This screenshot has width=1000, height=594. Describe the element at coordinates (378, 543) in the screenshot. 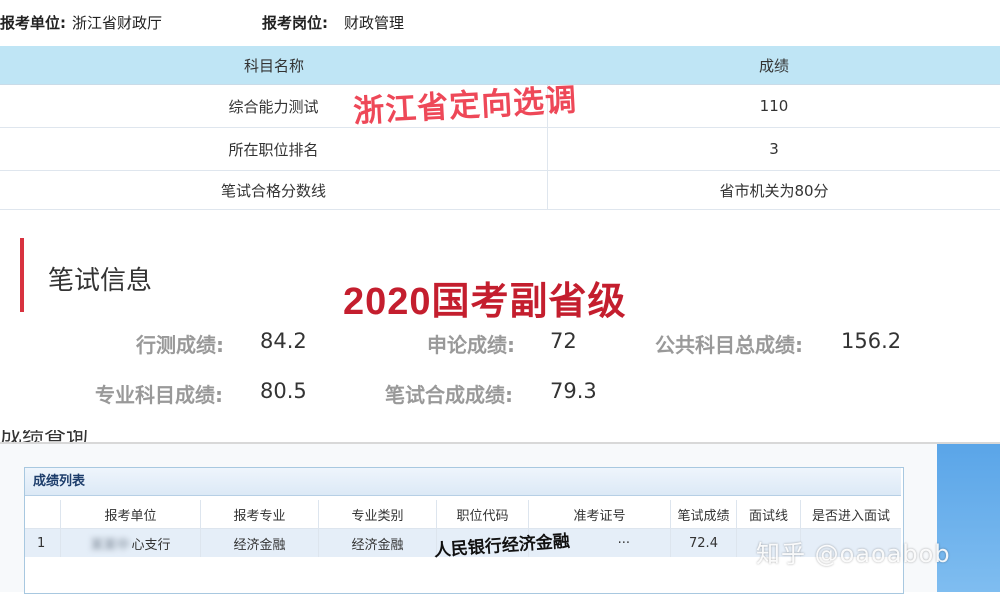

I see `category-cell: 经济金融` at that location.